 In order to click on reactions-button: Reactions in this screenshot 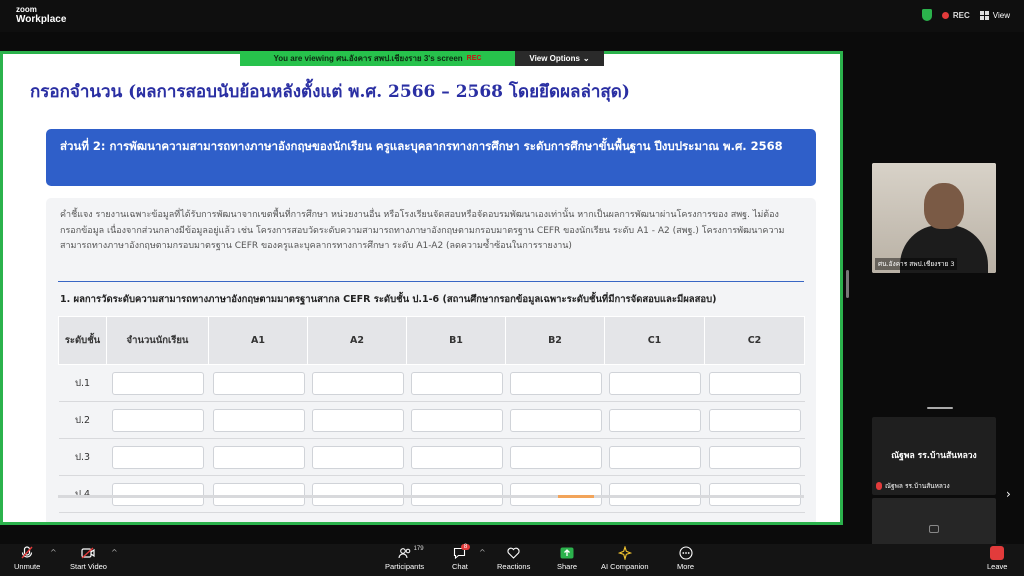, I will do `click(513, 558)`.